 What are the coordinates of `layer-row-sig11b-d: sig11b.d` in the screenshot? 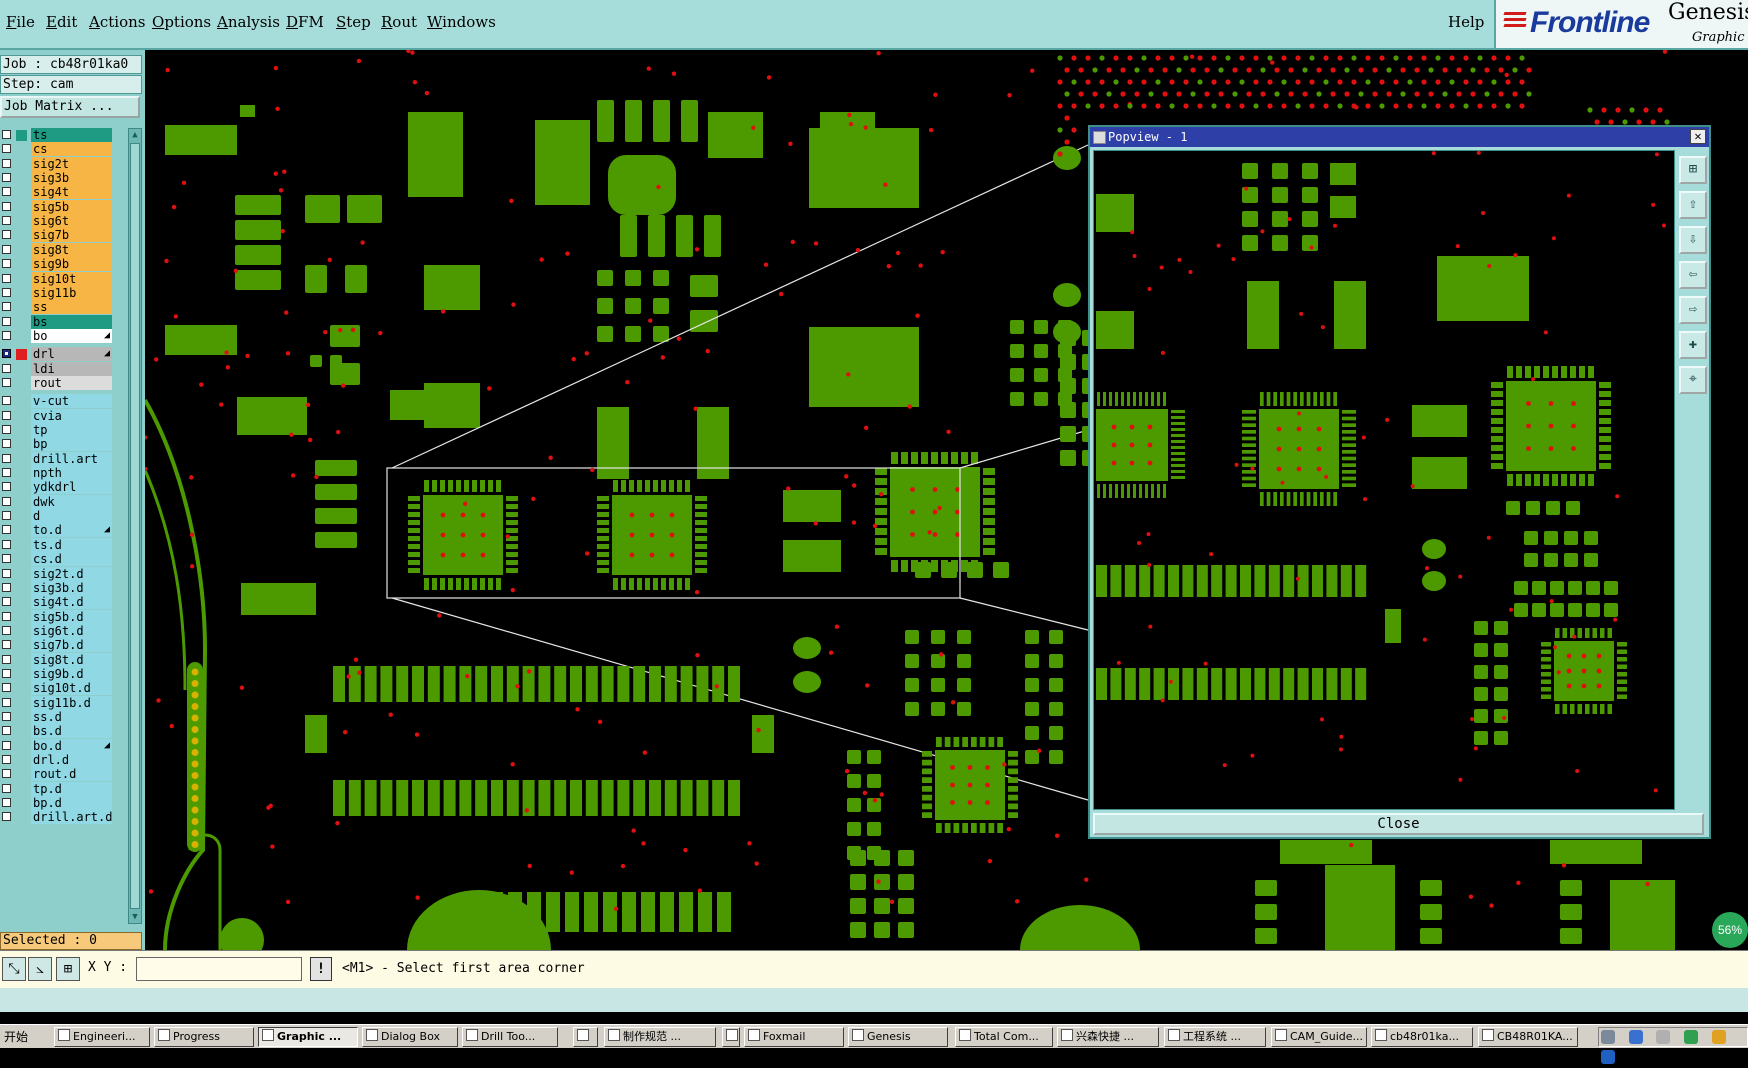 It's located at (57, 703).